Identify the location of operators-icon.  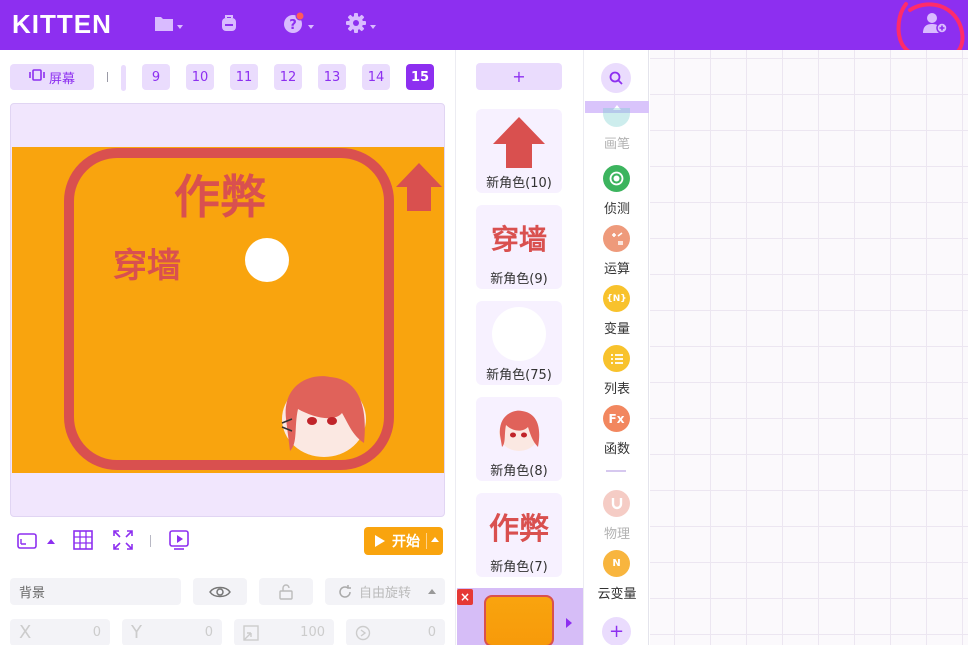
(616, 238).